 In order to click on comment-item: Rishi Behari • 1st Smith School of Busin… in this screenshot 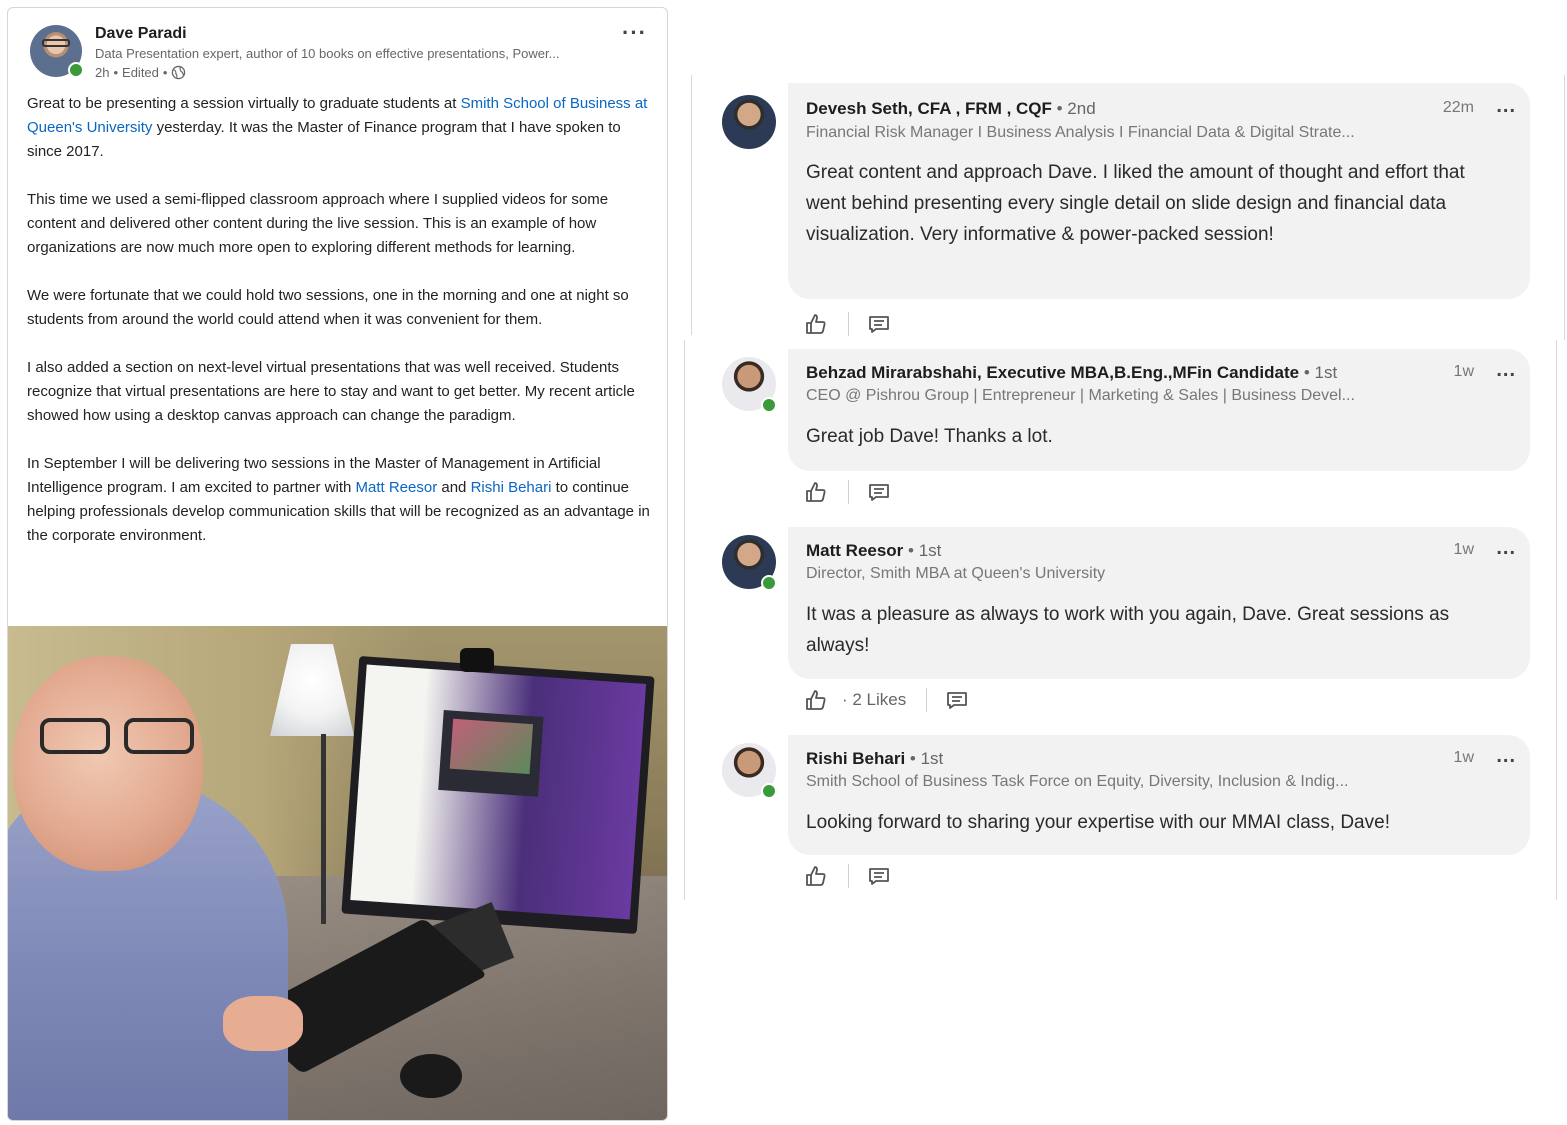, I will do `click(1125, 813)`.